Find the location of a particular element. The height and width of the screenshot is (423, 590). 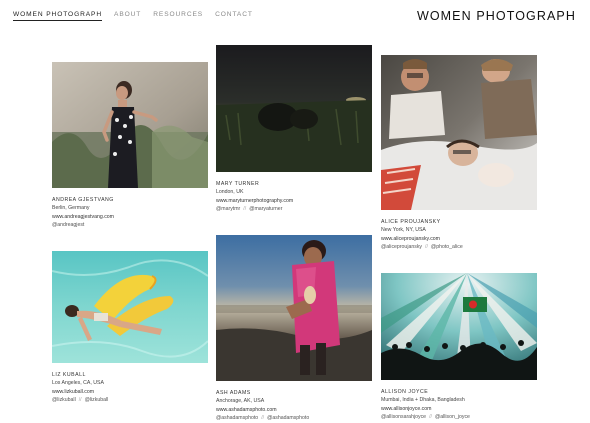

social-handles: @marytmr//@maryaturner is located at coordinates (294, 209).